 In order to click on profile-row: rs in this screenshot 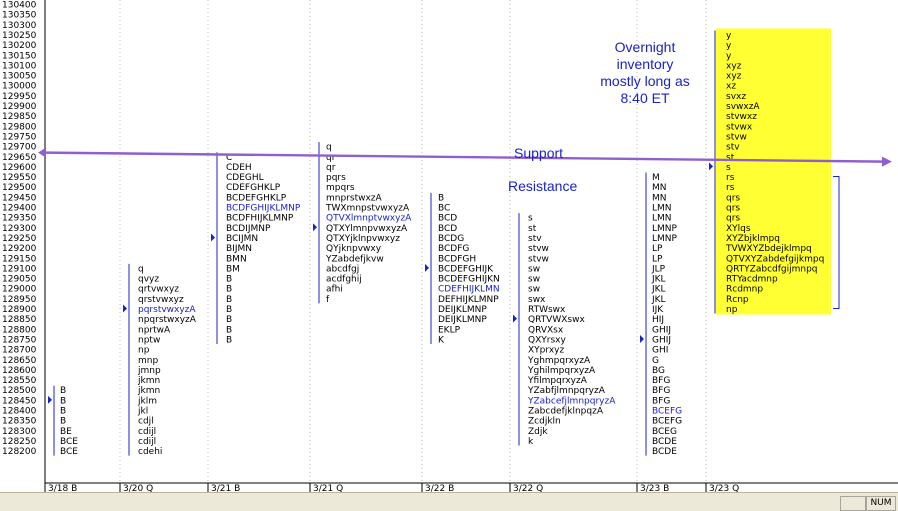, I will do `click(730, 178)`.